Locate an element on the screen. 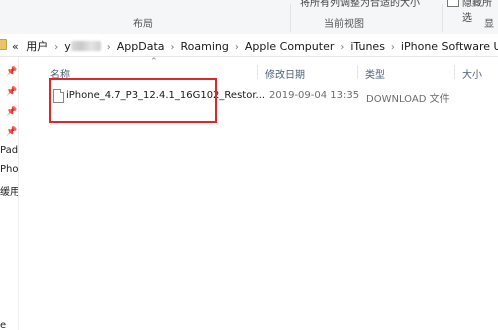 The width and height of the screenshot is (498, 330). nav-item-ipad: Pad is located at coordinates (9, 150).